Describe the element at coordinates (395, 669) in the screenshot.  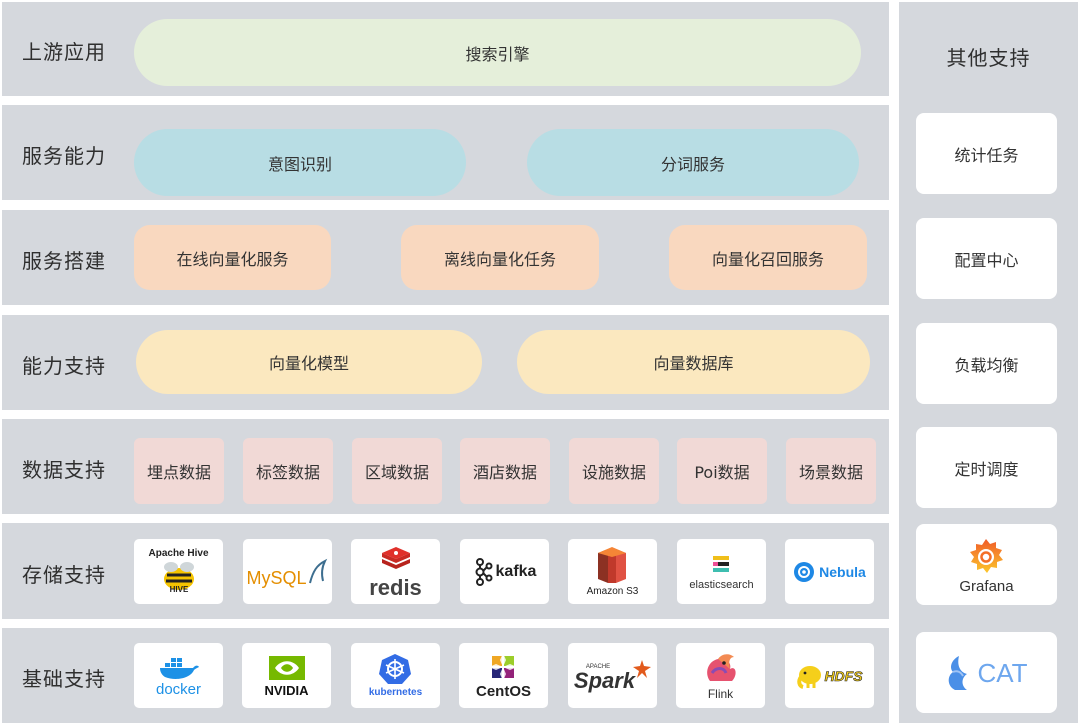
I see `helm-wheel-icon` at that location.